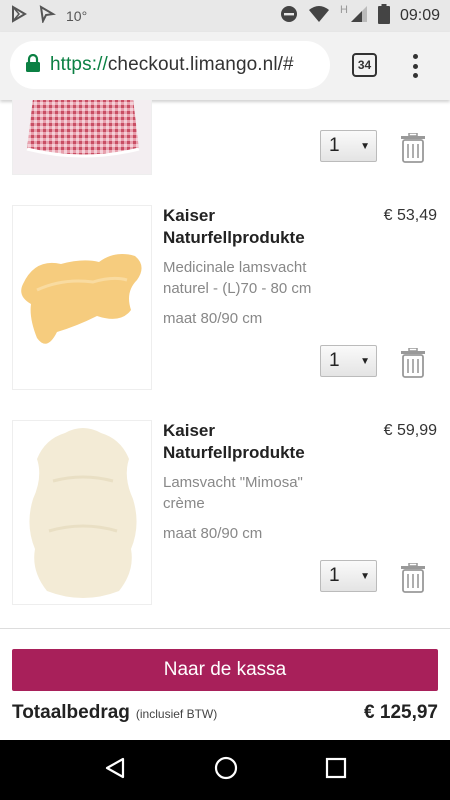 Image resolution: width=450 pixels, height=800 pixels. What do you see at coordinates (225, 716) in the screenshot?
I see `total-row: Totaalbedrag (inclusief BTW) € 125,97` at bounding box center [225, 716].